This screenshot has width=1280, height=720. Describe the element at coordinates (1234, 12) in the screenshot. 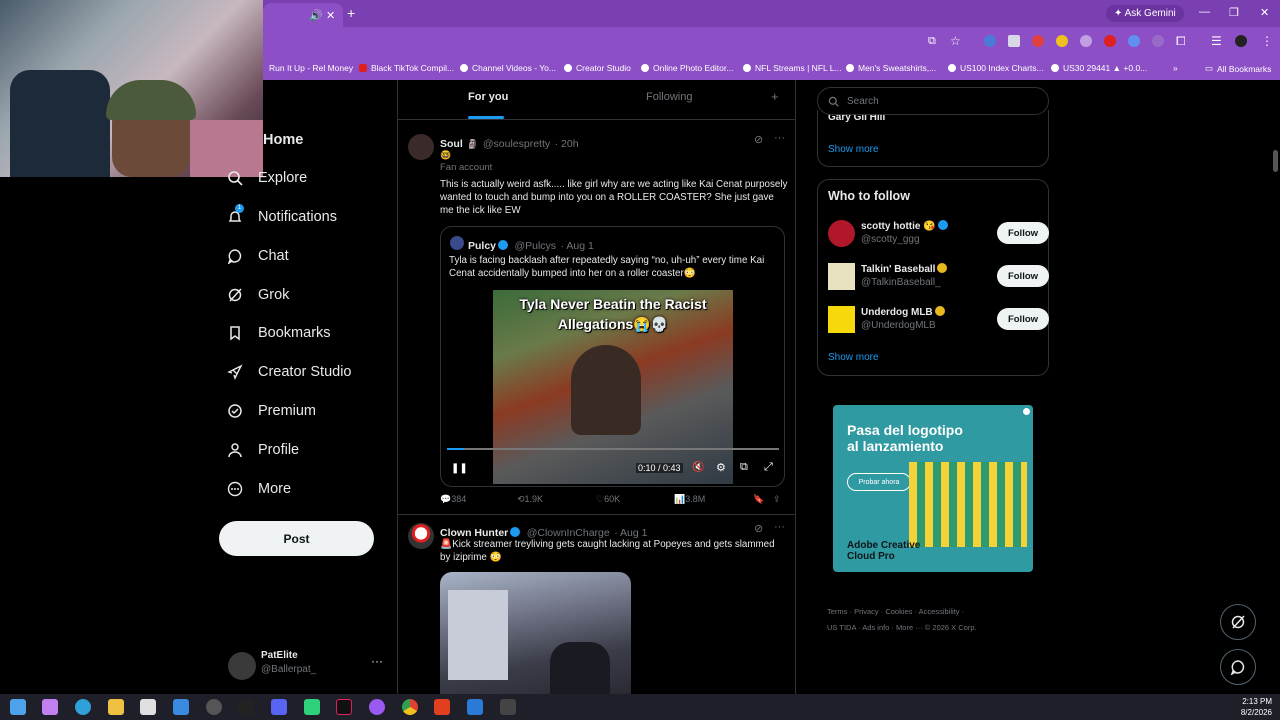

I see `maximize-icon: ❐` at that location.